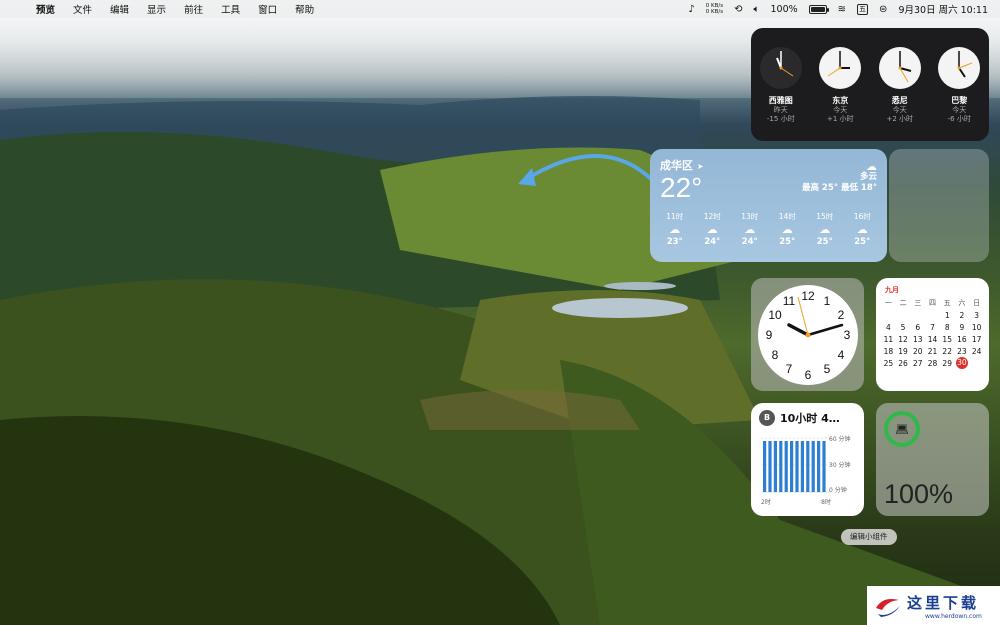  What do you see at coordinates (714, 12) in the screenshot?
I see `net-down: 0 KB/s` at bounding box center [714, 12].